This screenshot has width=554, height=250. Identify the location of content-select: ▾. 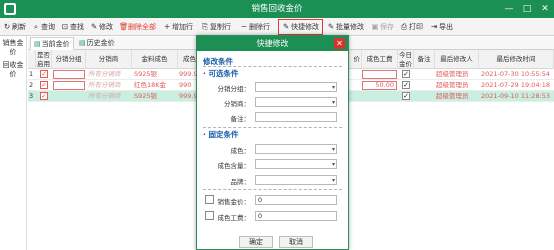
(296, 164).